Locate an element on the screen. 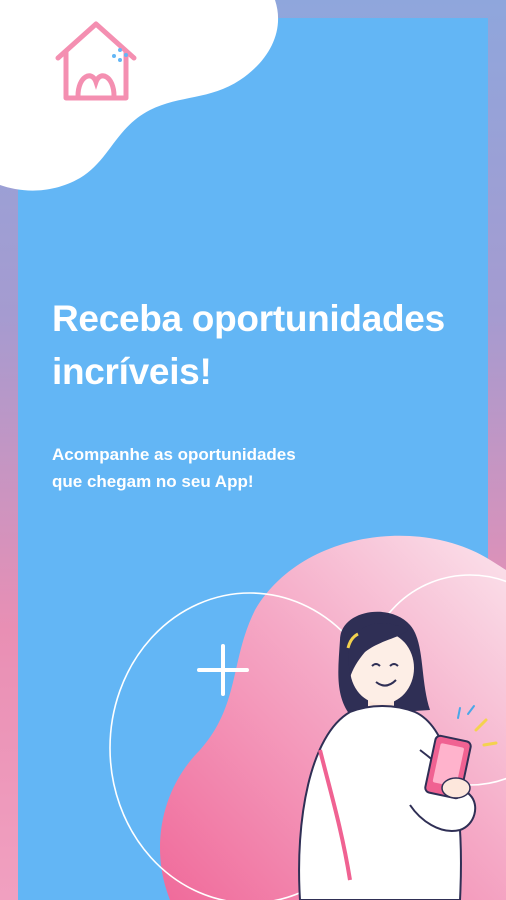  subtext-line-1: Acompanhe as oportunidades is located at coordinates (174, 454).